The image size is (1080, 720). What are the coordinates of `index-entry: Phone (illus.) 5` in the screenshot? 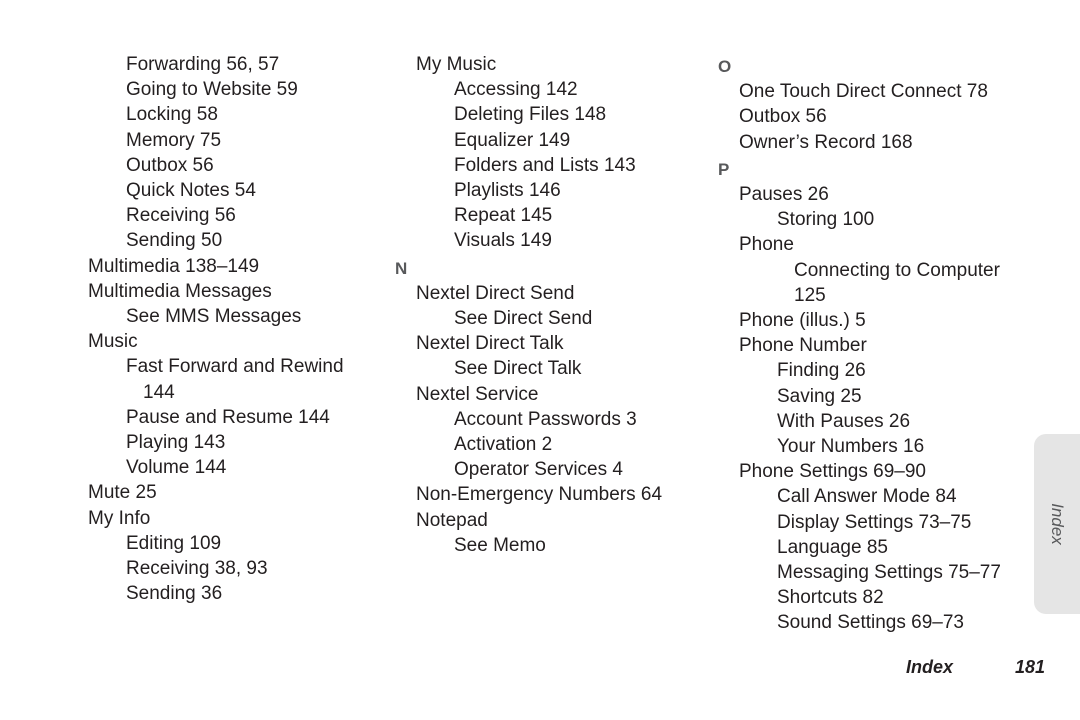 It's located at (802, 321).